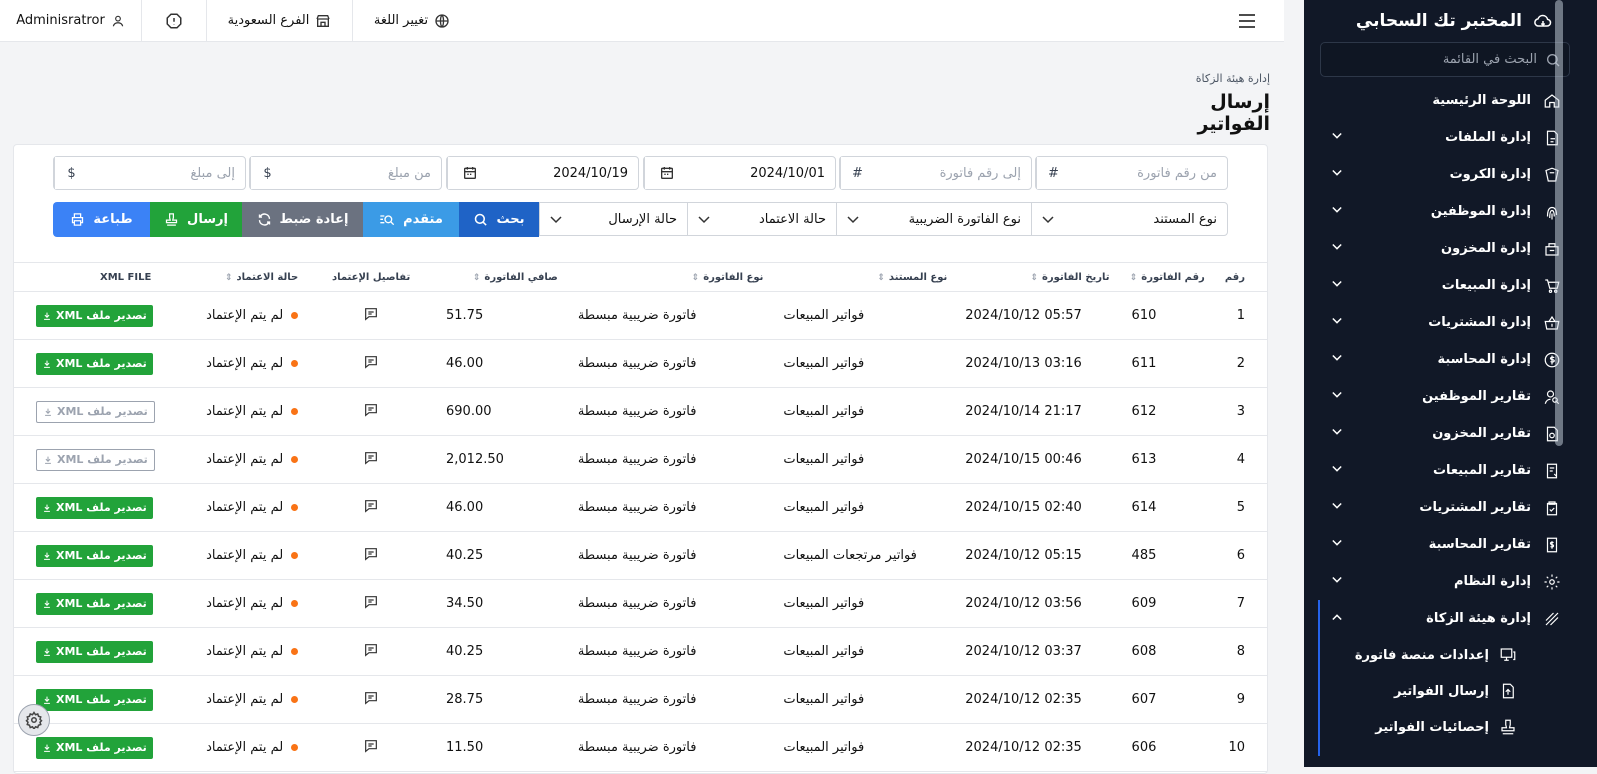  What do you see at coordinates (590, 173) in the screenshot?
I see `date-to-value: 2024/10/19` at bounding box center [590, 173].